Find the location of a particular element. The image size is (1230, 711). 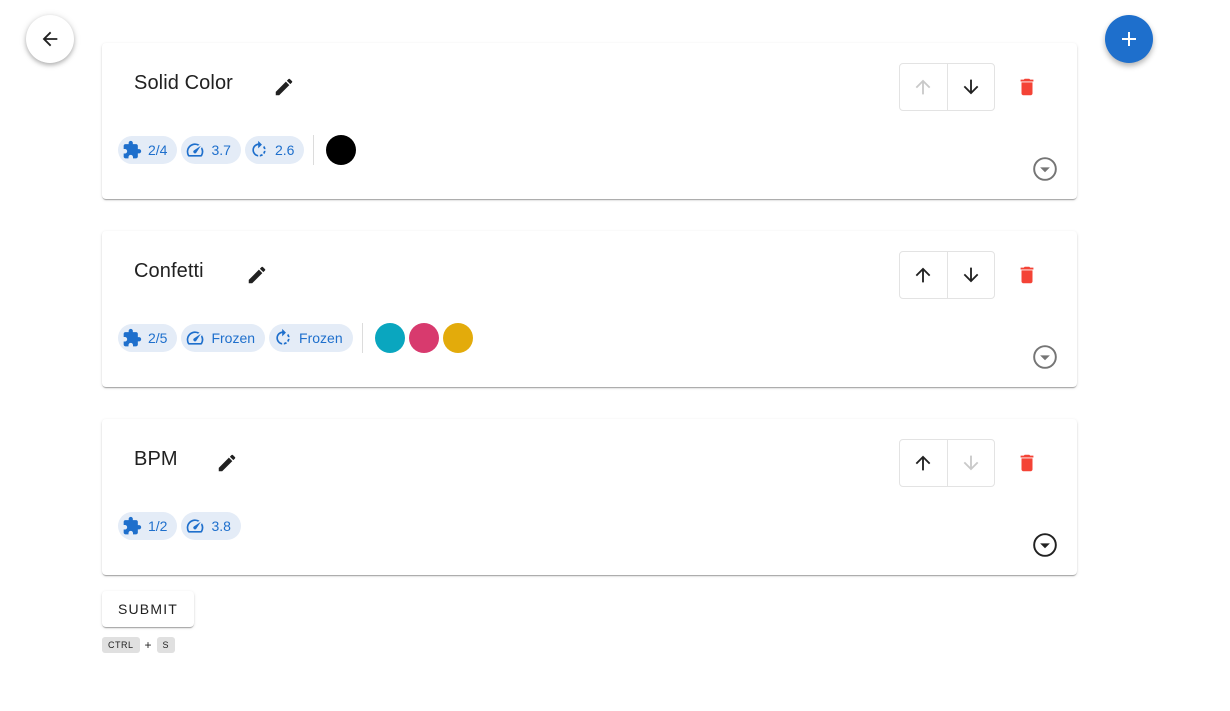

effect-chips: 1/2 3.8 is located at coordinates (181, 526).